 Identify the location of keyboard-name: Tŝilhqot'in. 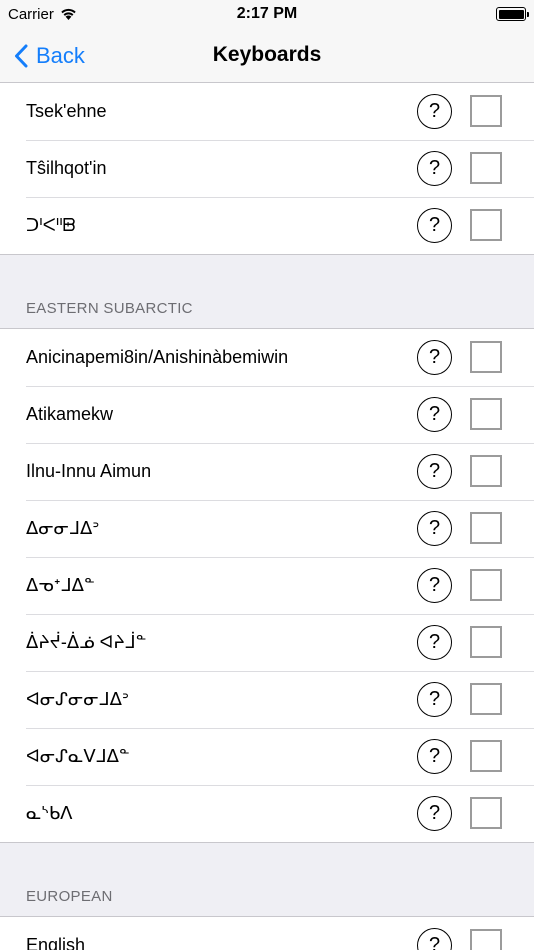
(66, 168).